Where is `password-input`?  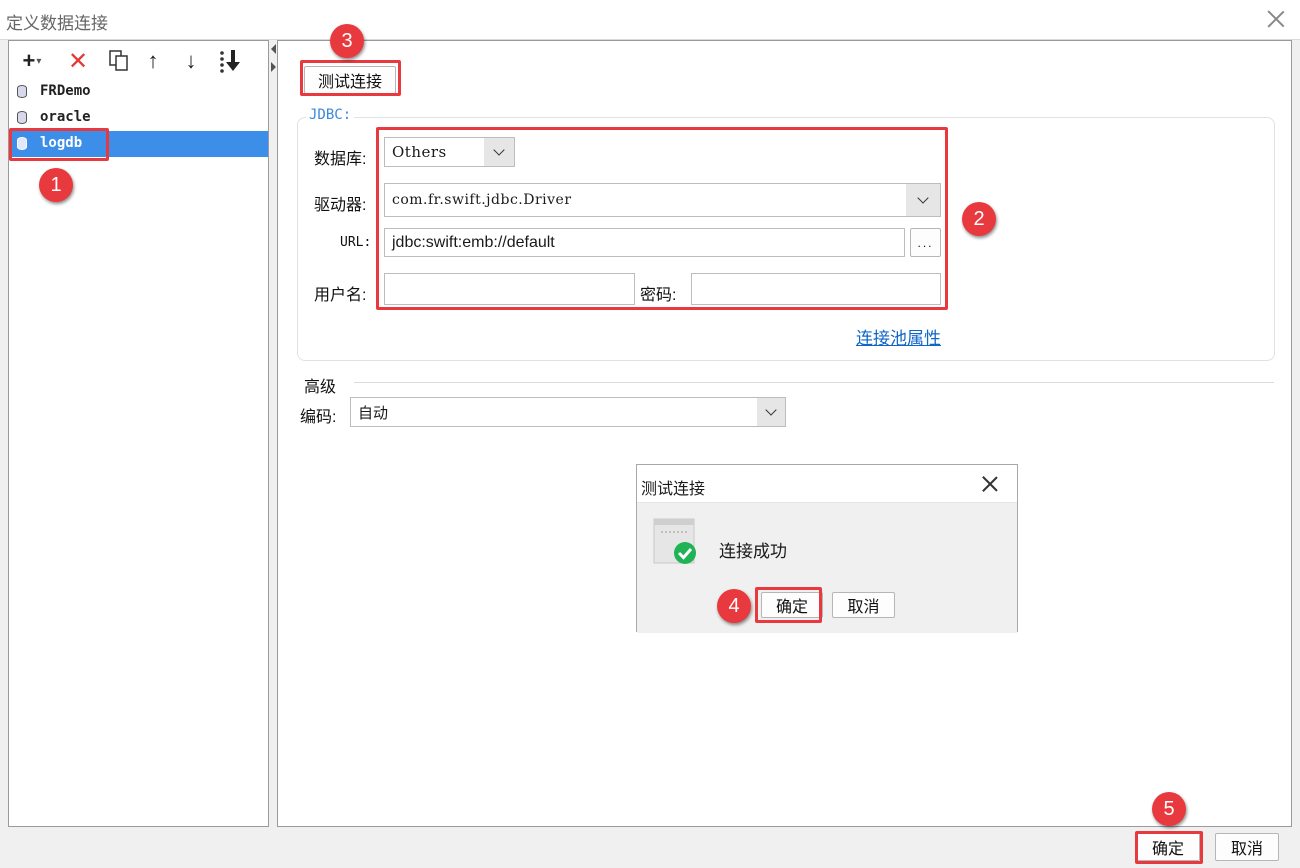 password-input is located at coordinates (816, 289).